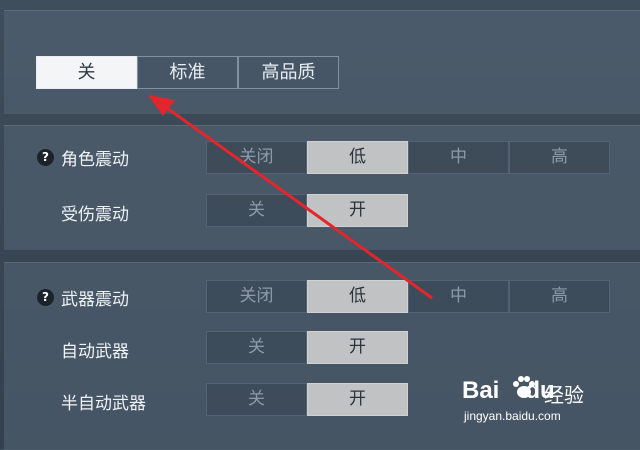 This screenshot has width=640, height=450. What do you see at coordinates (512, 416) in the screenshot?
I see `watermark-url: jingyan.baidu.com` at bounding box center [512, 416].